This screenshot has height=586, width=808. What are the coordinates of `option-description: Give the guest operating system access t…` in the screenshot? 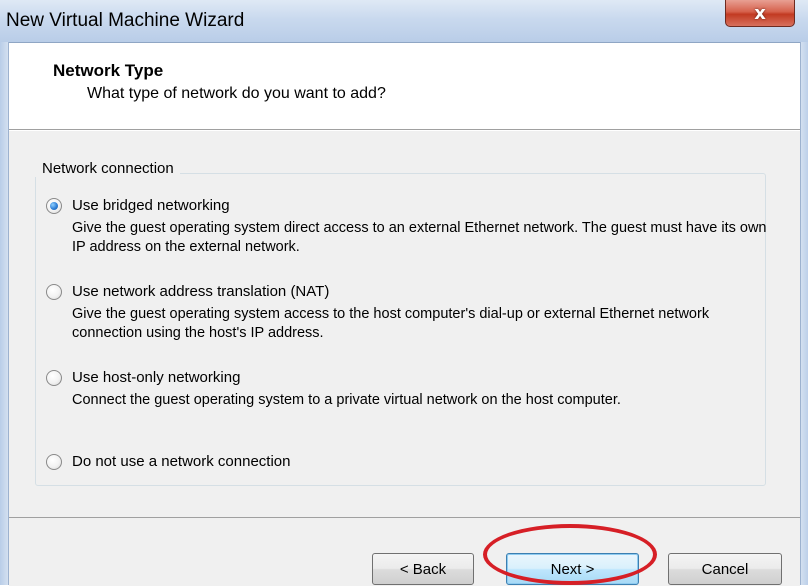 It's located at (391, 323).